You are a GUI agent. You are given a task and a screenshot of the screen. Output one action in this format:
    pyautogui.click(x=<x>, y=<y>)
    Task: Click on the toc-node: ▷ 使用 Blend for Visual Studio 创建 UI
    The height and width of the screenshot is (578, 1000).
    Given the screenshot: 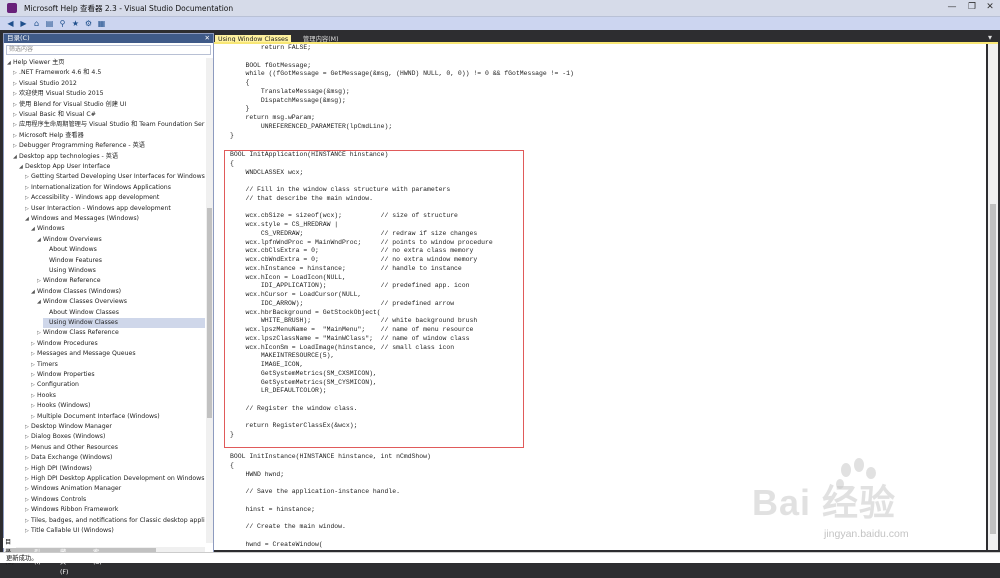 What is the action you would take?
    pyautogui.click(x=69, y=105)
    